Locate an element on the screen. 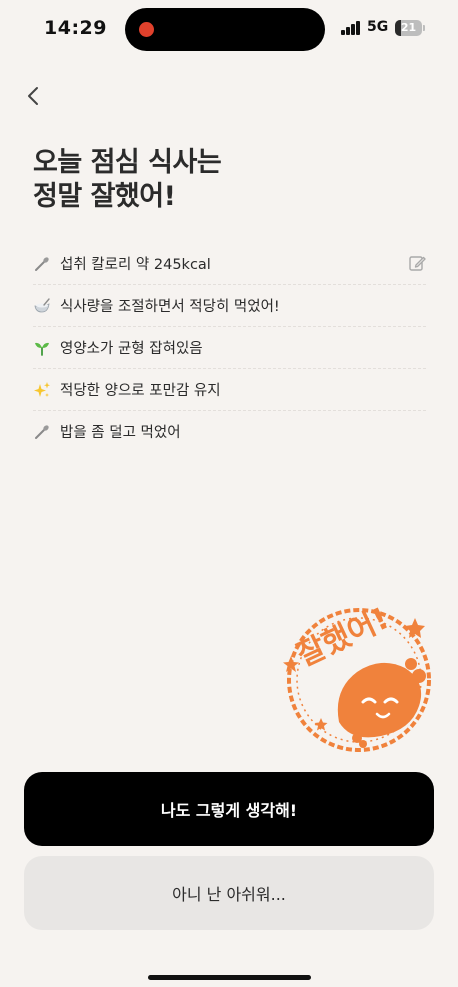 This screenshot has width=458, height=987. list-item: 섭취 칼로리 약 245kcal is located at coordinates (229, 264).